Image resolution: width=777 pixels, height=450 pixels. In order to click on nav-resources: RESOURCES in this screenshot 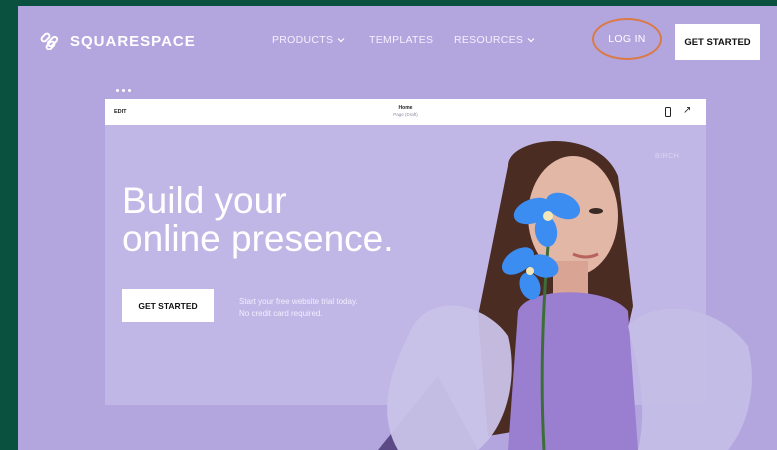, I will do `click(494, 40)`.